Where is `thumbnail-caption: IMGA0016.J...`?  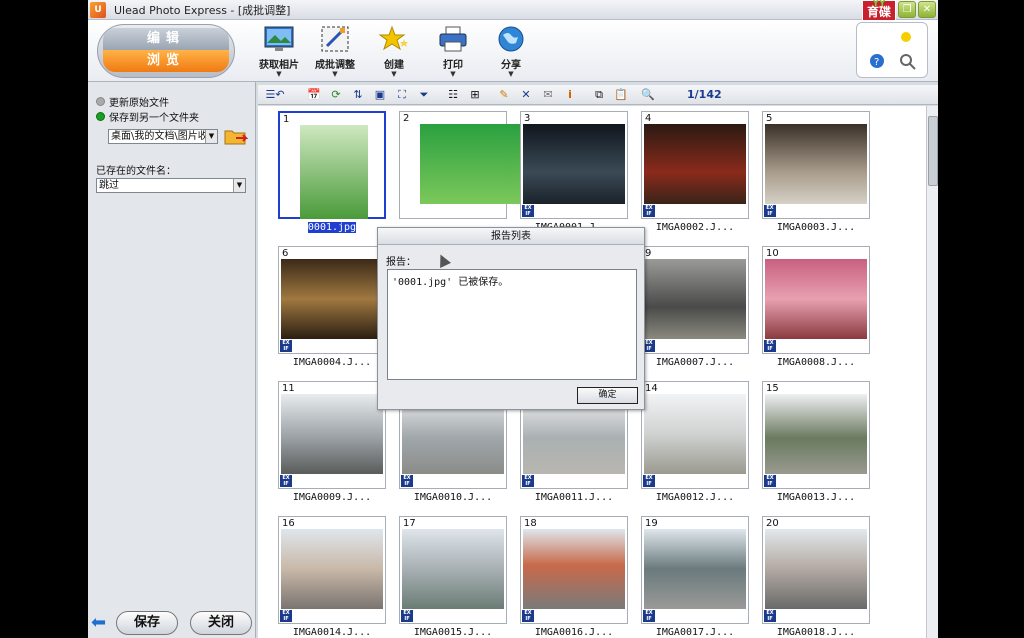
thumbnail-caption: IMGA0016.J... is located at coordinates (574, 632).